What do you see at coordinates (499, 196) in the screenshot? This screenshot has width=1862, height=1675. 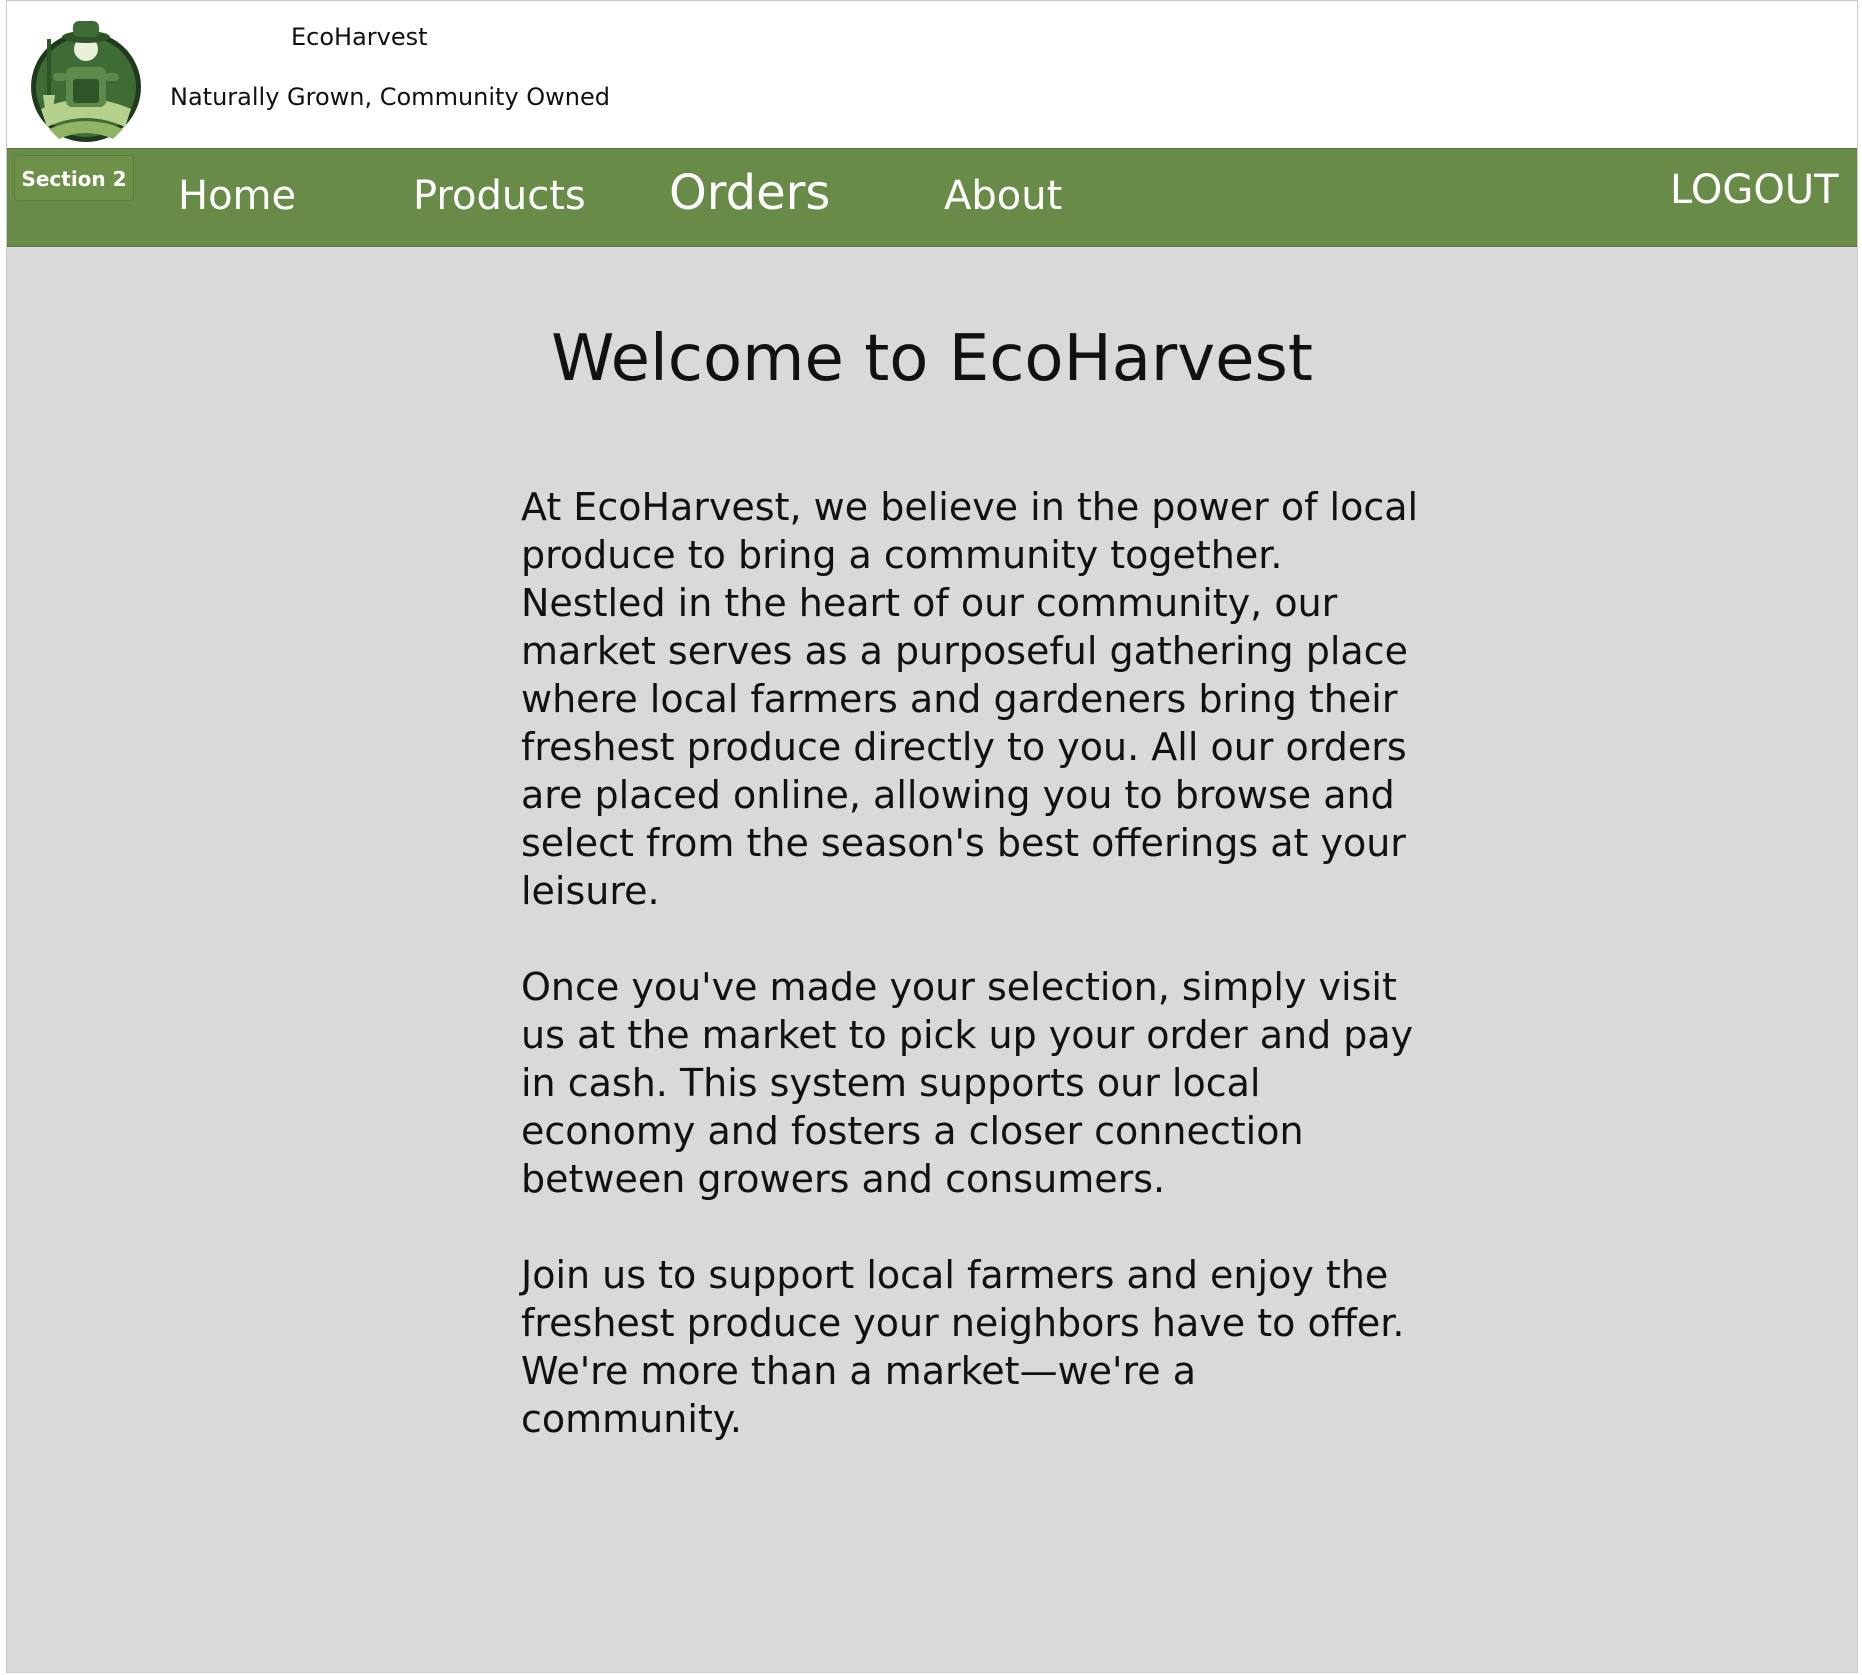 I see `nav-item-products: Products` at bounding box center [499, 196].